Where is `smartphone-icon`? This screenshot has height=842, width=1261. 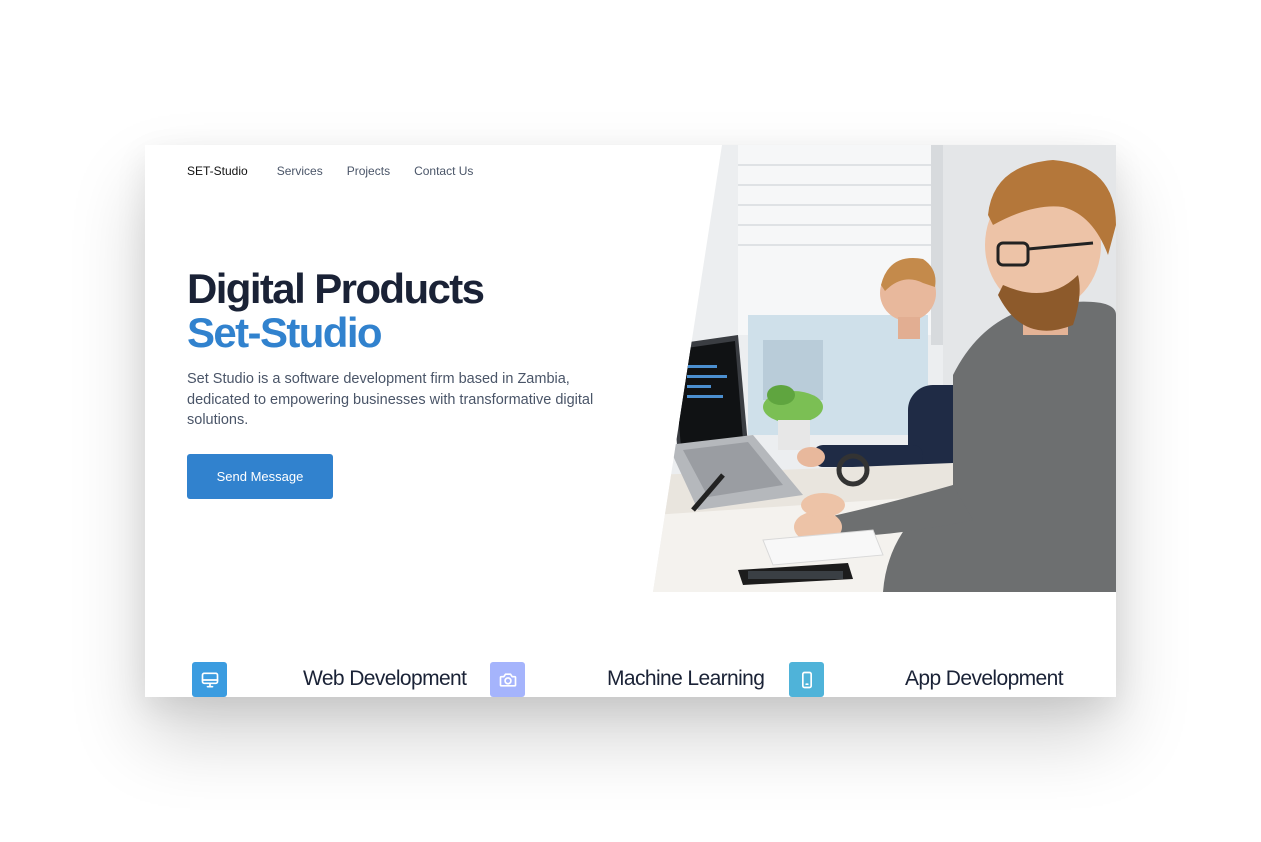
smartphone-icon is located at coordinates (806, 679).